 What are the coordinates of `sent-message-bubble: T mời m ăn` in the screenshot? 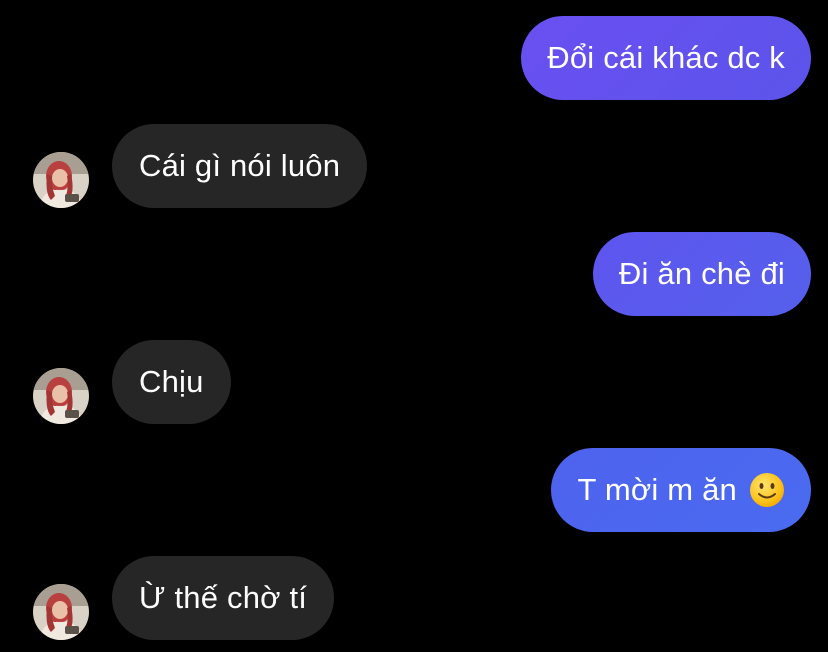 It's located at (681, 490).